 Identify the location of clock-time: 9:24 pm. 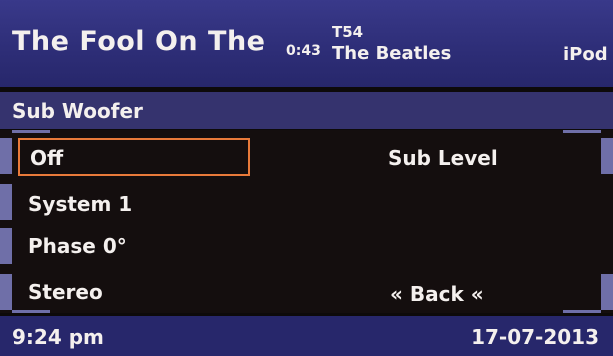
(58, 337).